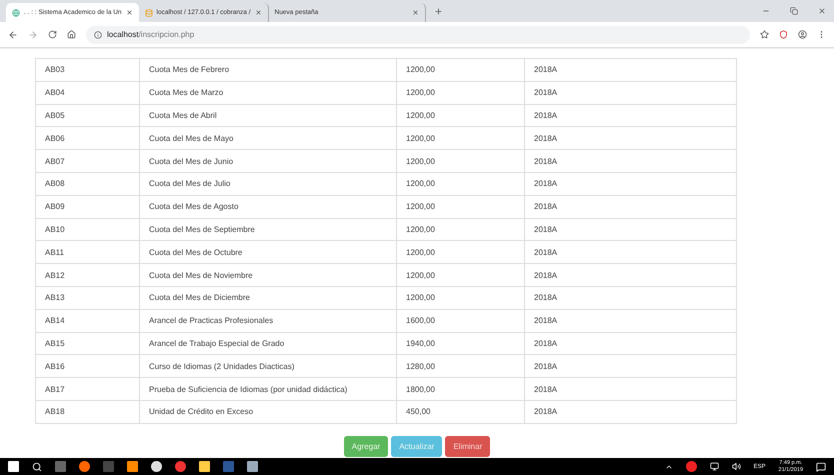  I want to click on app-tray-icon, so click(691, 466).